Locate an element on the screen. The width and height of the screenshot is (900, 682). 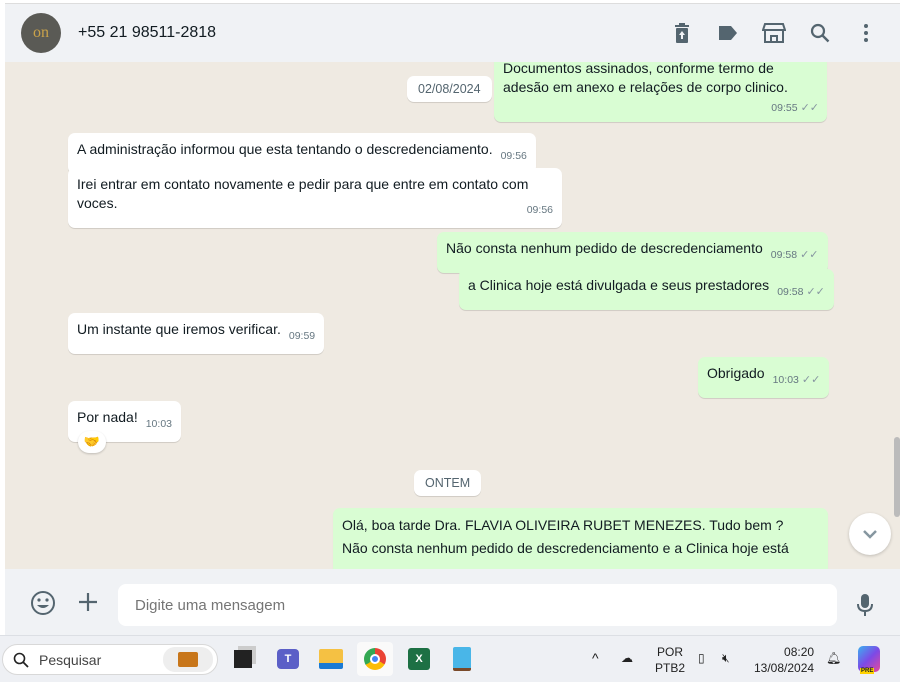
network-icon: ▯ is located at coordinates (701, 658).